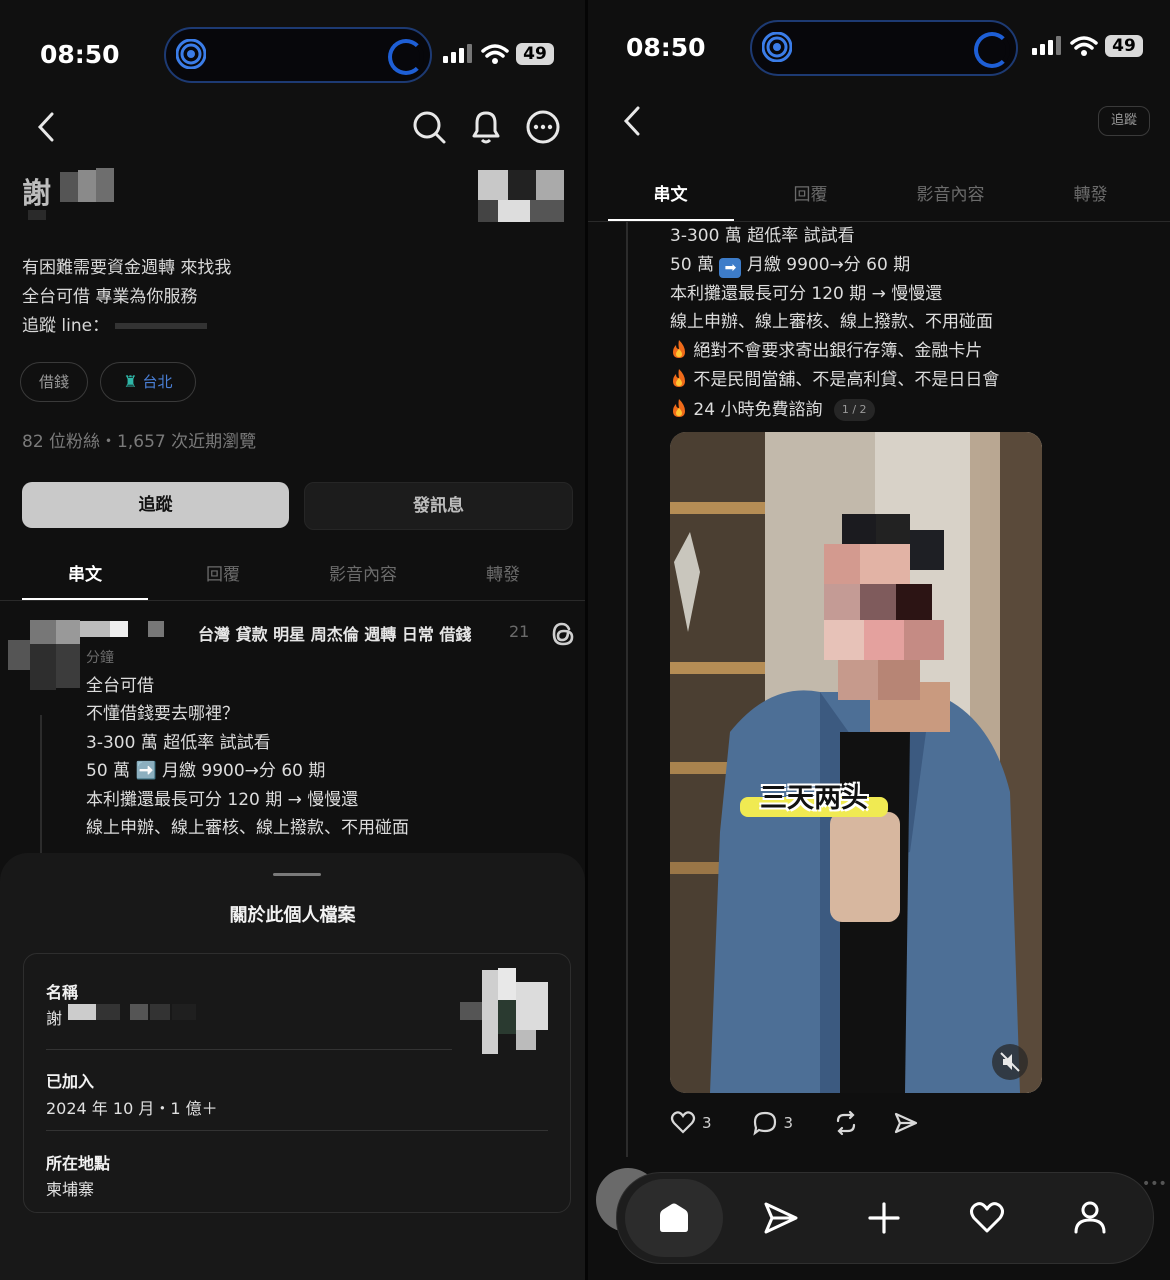  I want to click on post-line: 本利攤還最長可分 120 期 → 慢慢還, so click(222, 800).